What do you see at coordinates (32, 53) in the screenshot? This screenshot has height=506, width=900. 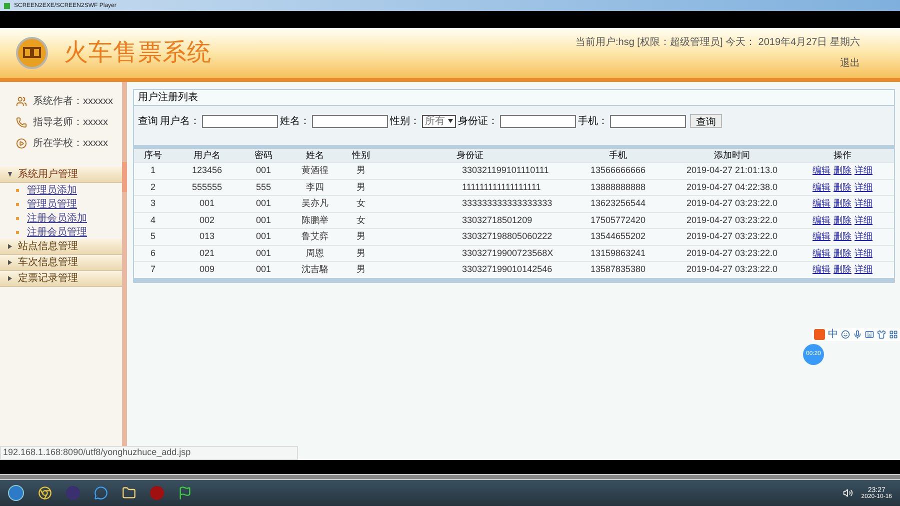 I see `logo-icon` at bounding box center [32, 53].